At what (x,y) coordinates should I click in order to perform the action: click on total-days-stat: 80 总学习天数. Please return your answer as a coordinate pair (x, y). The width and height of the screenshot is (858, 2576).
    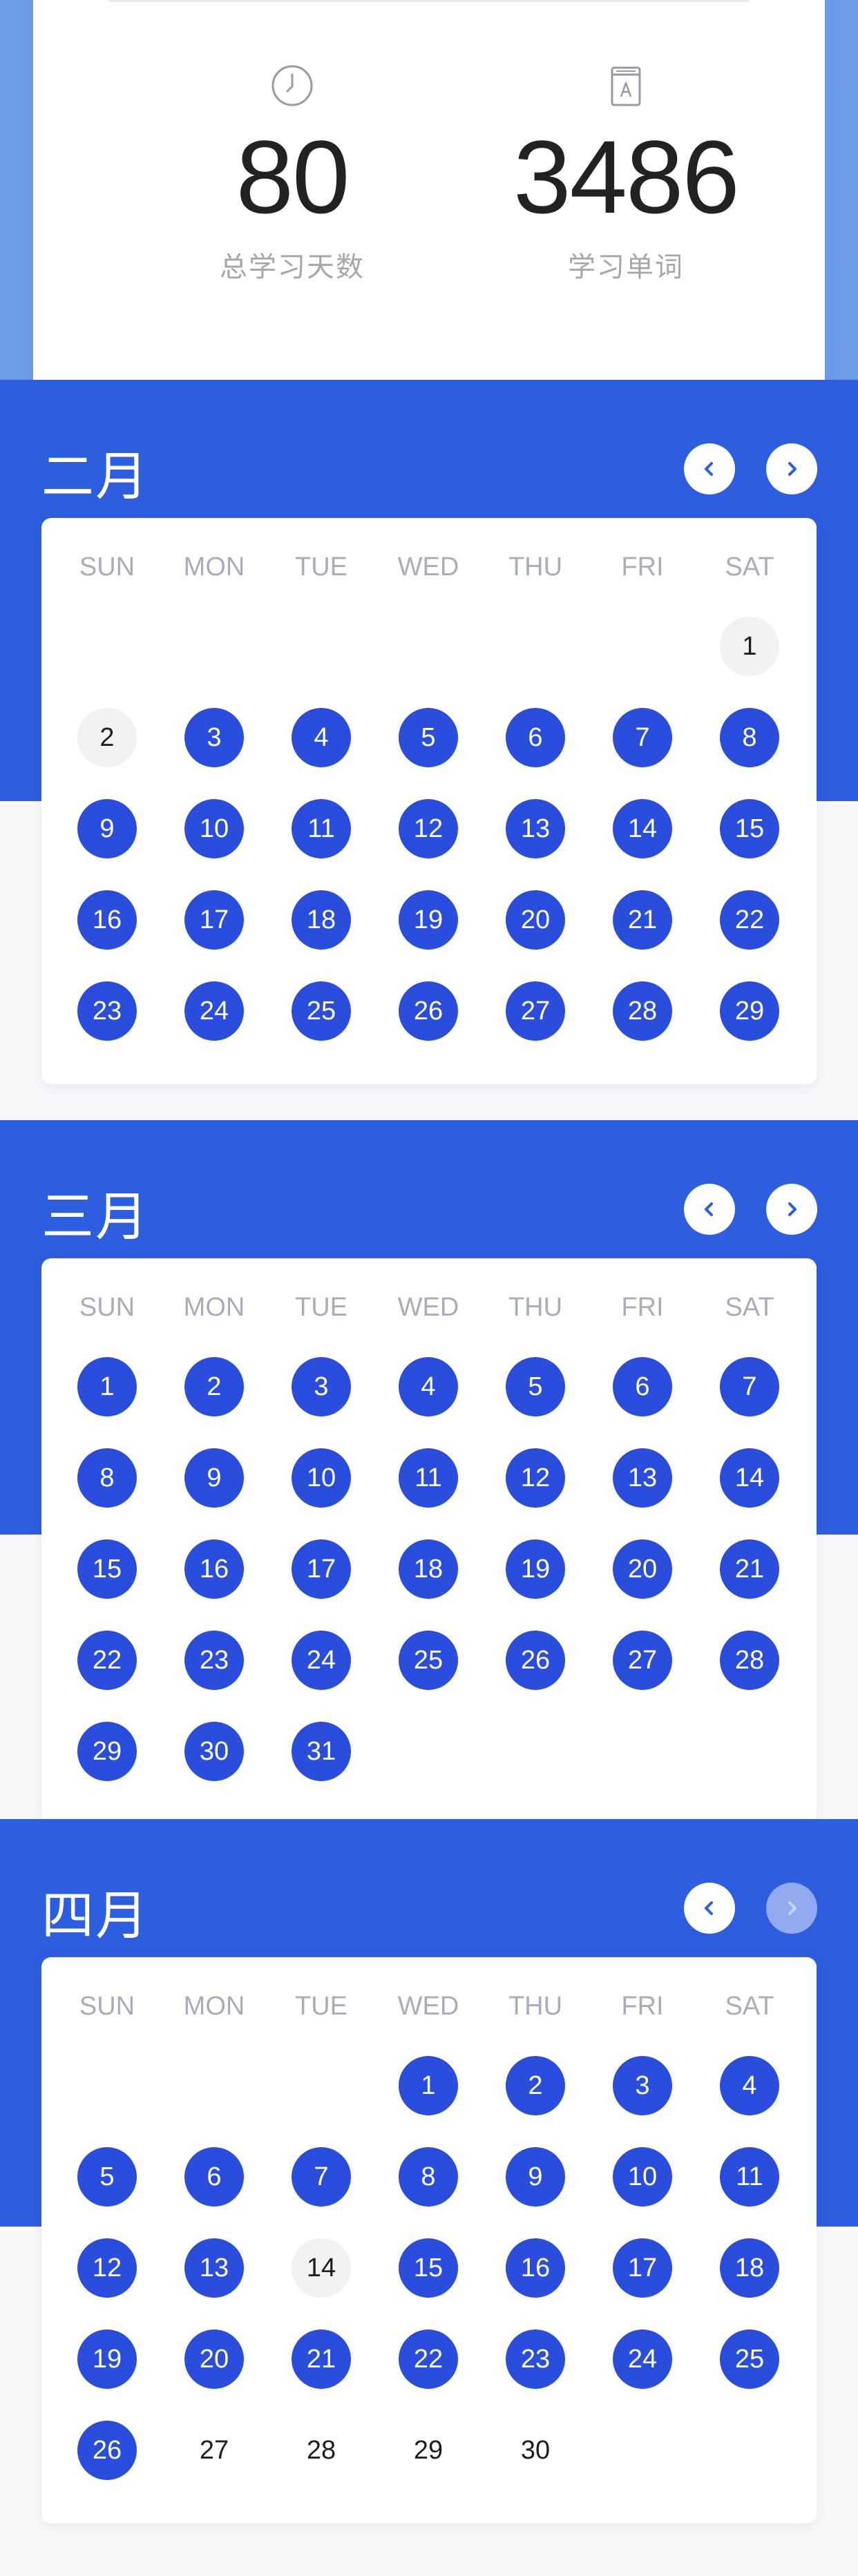
    Looking at the image, I should click on (292, 173).